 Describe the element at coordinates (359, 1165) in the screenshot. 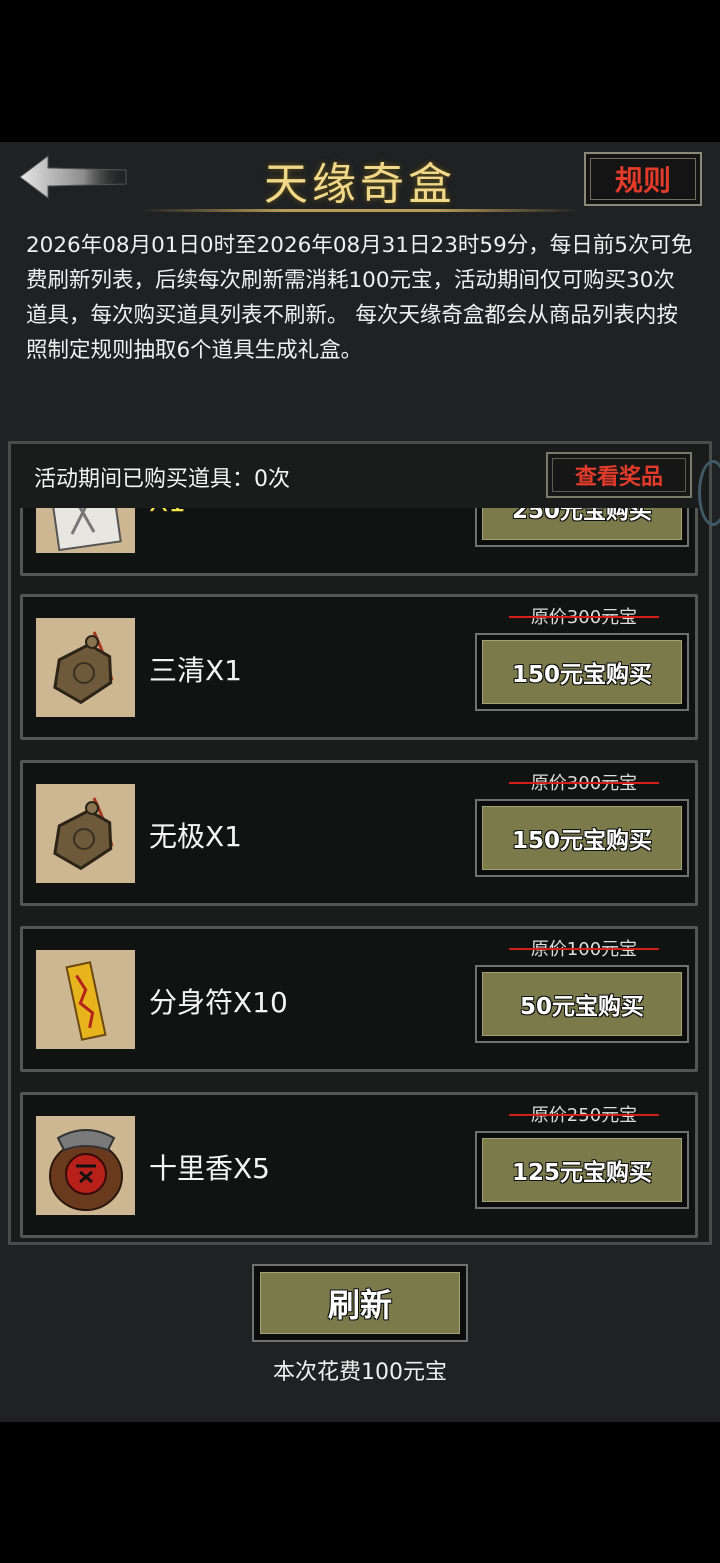

I see `list-item: 十里香X5 原价250元宝 125元宝购买` at that location.